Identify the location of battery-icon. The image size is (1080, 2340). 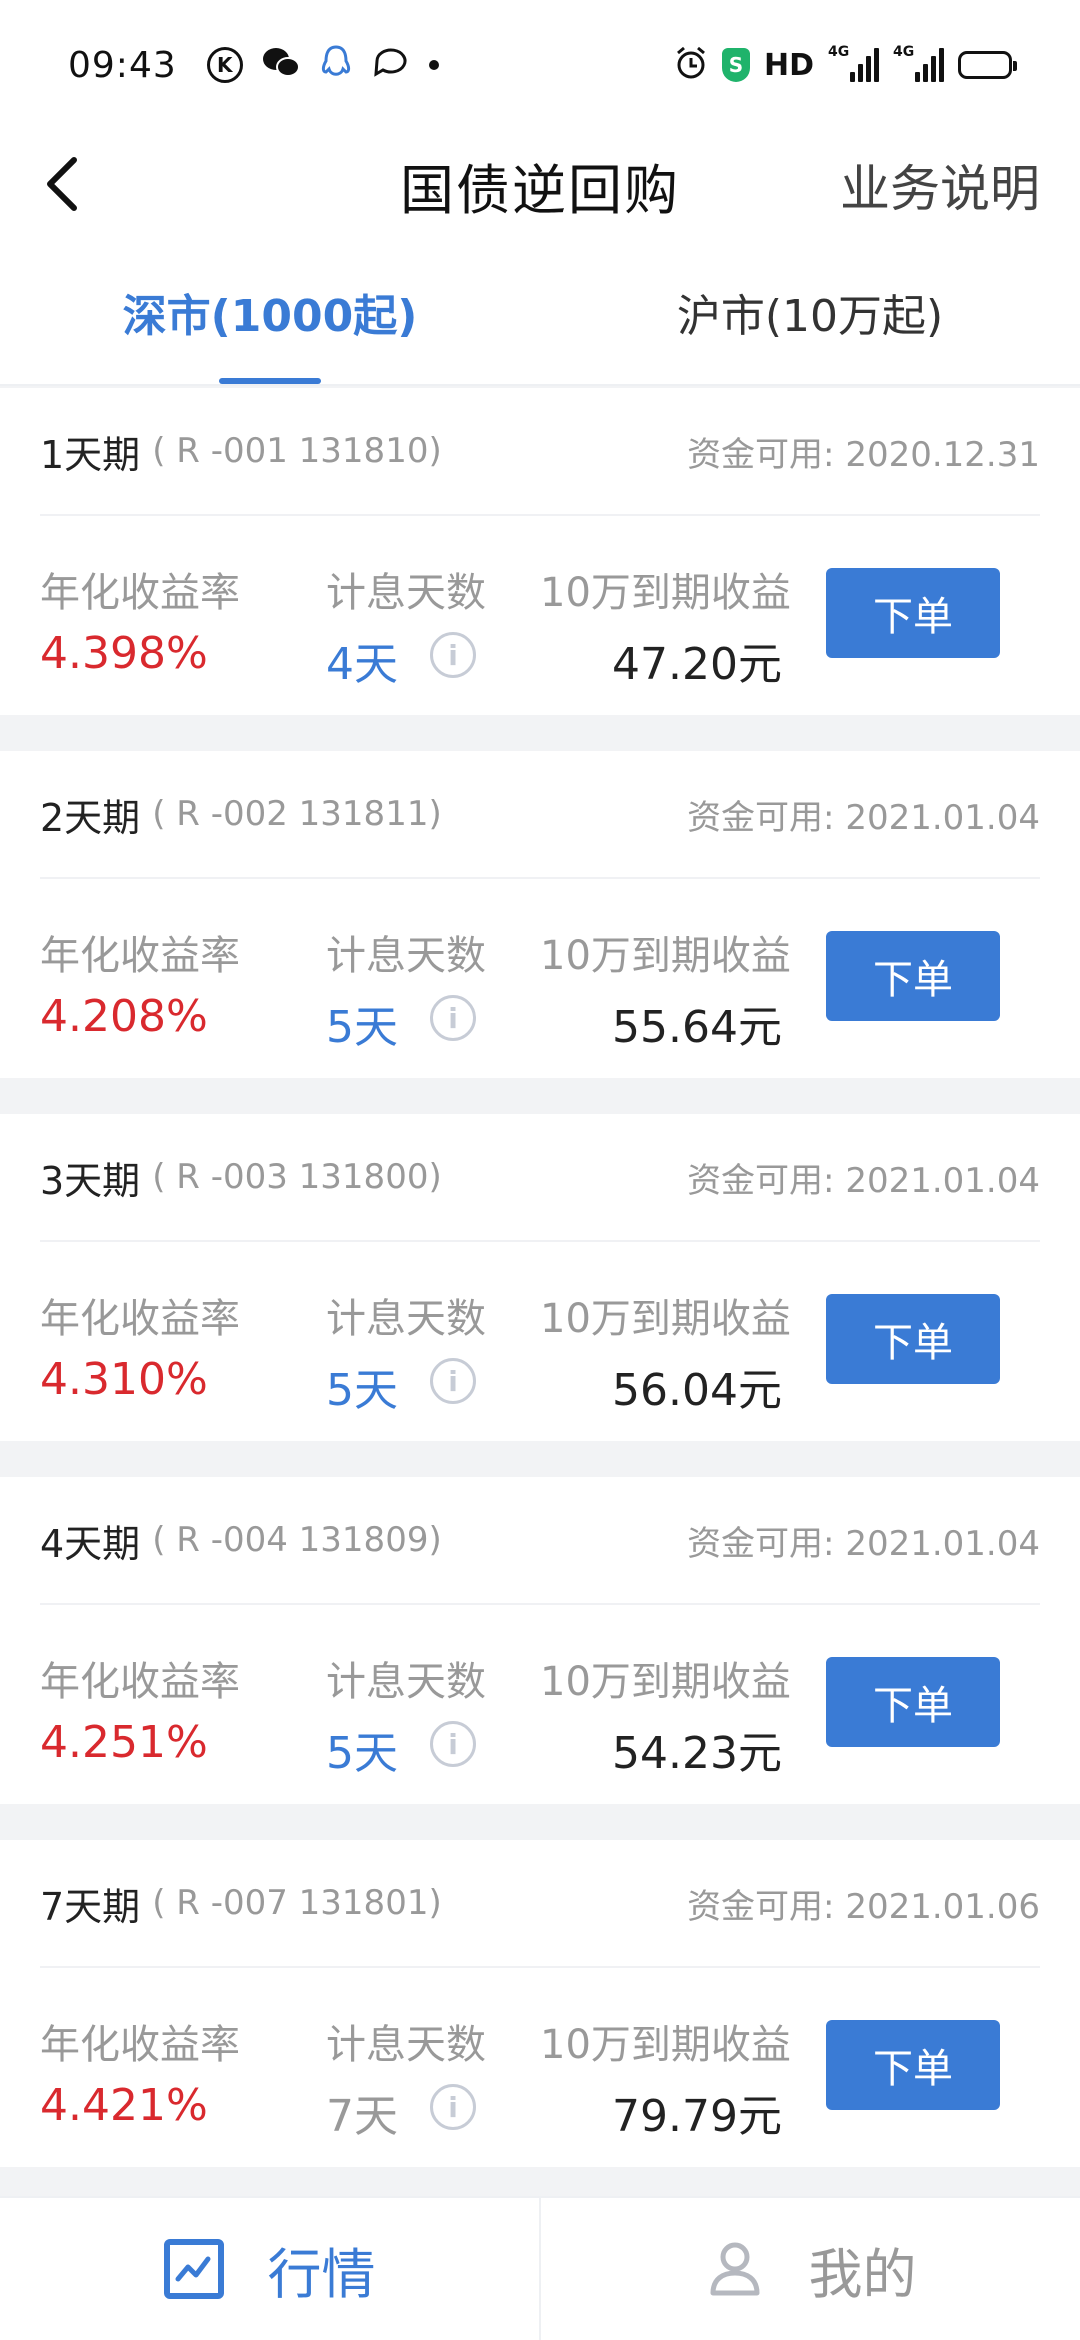
(987, 65).